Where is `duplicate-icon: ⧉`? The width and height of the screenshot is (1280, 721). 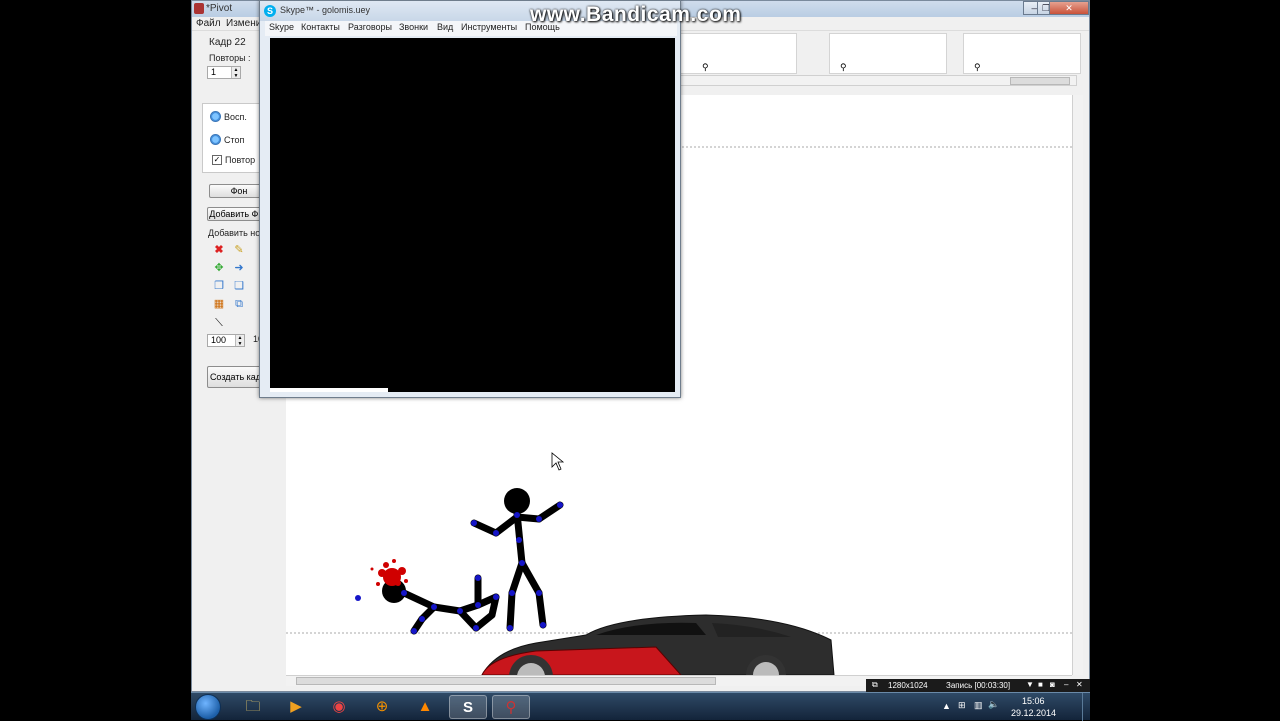 duplicate-icon: ⧉ is located at coordinates (239, 304).